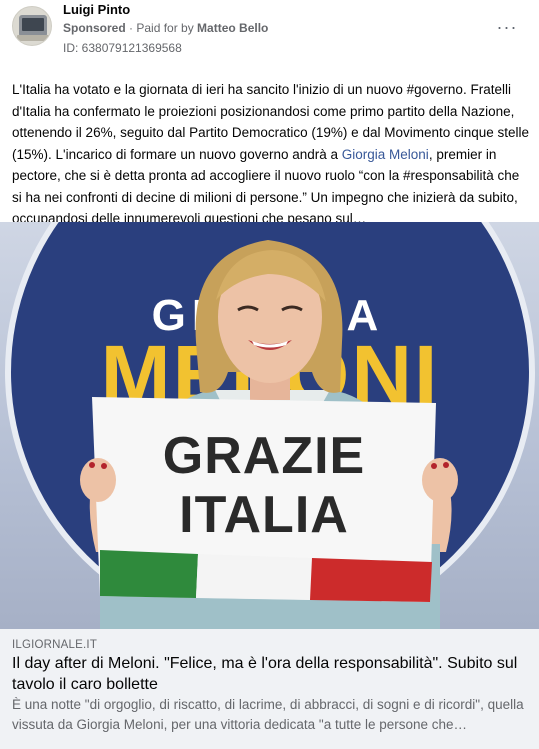 The width and height of the screenshot is (539, 749). I want to click on sign-line2: ITALIA, so click(264, 515).